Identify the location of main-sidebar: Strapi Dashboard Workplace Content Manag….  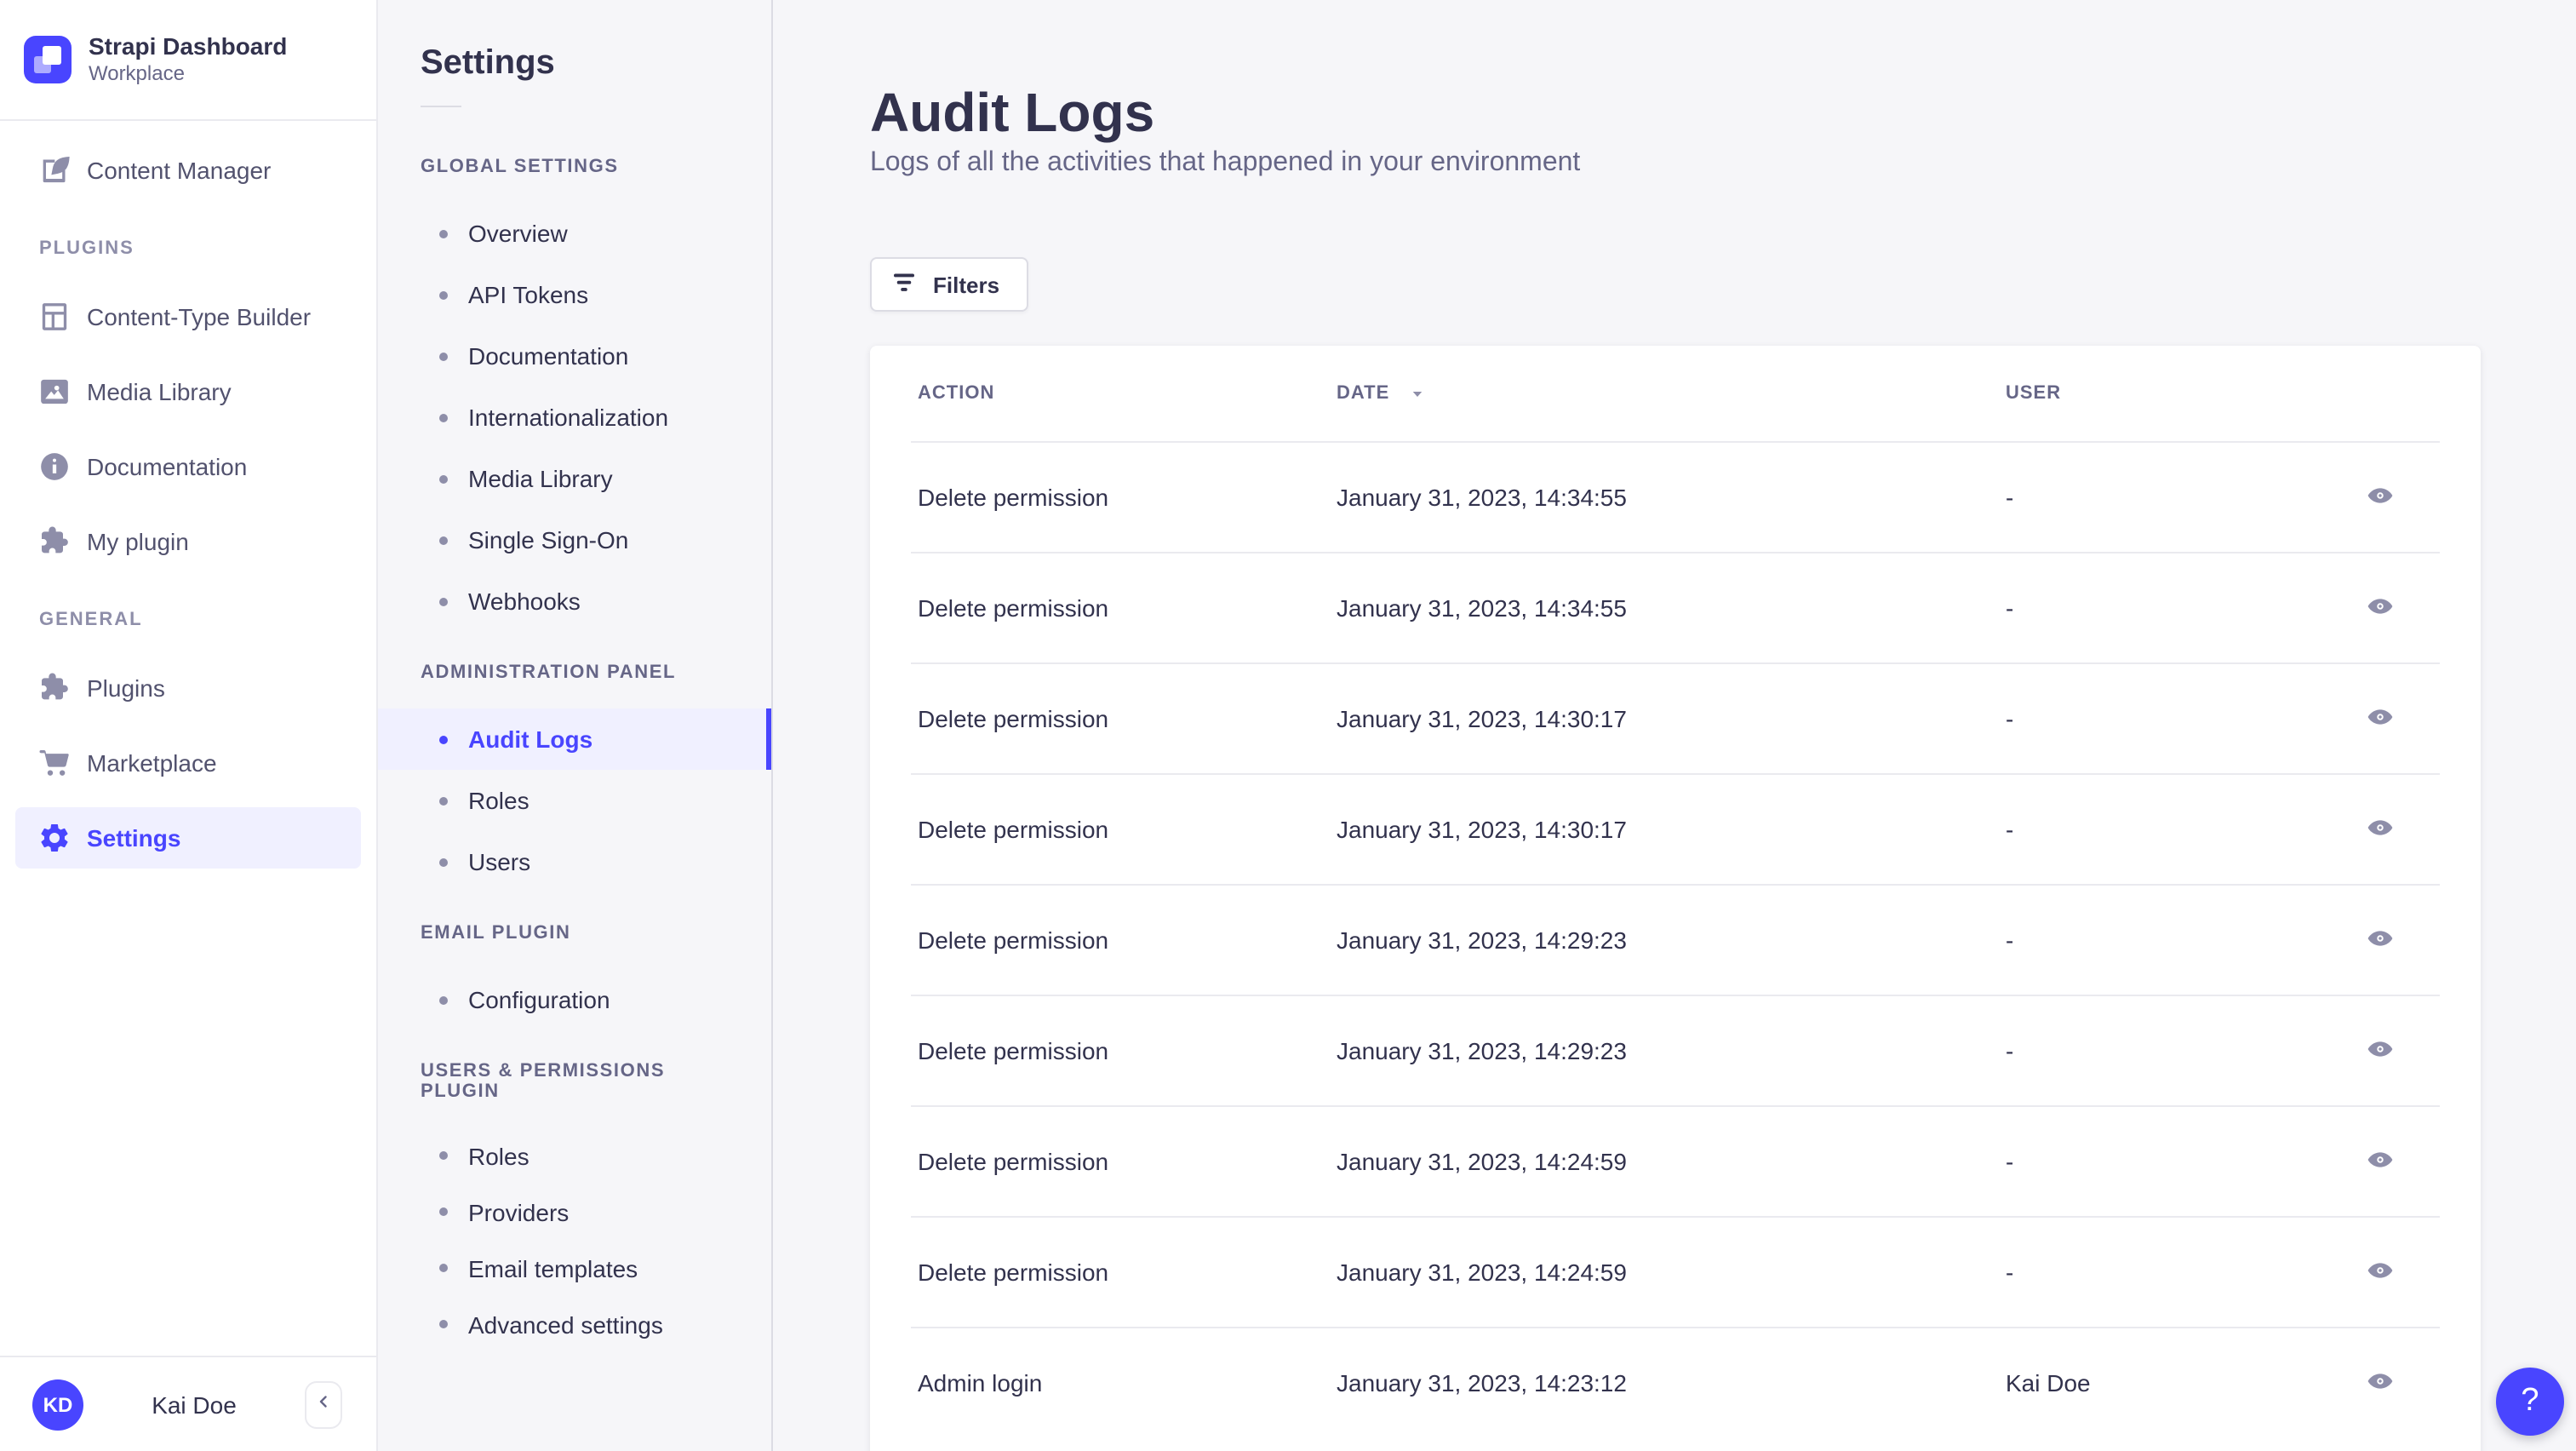
(189, 725).